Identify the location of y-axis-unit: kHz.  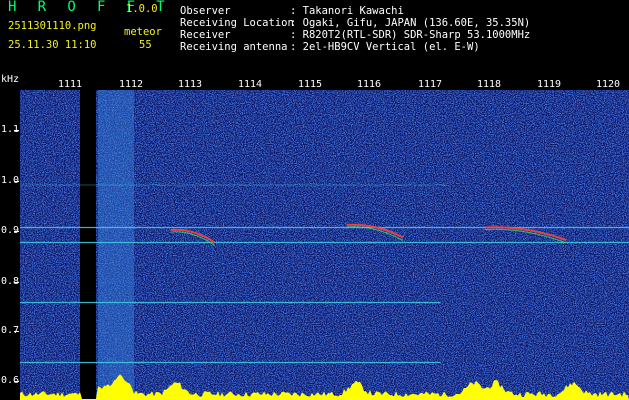
(10, 79).